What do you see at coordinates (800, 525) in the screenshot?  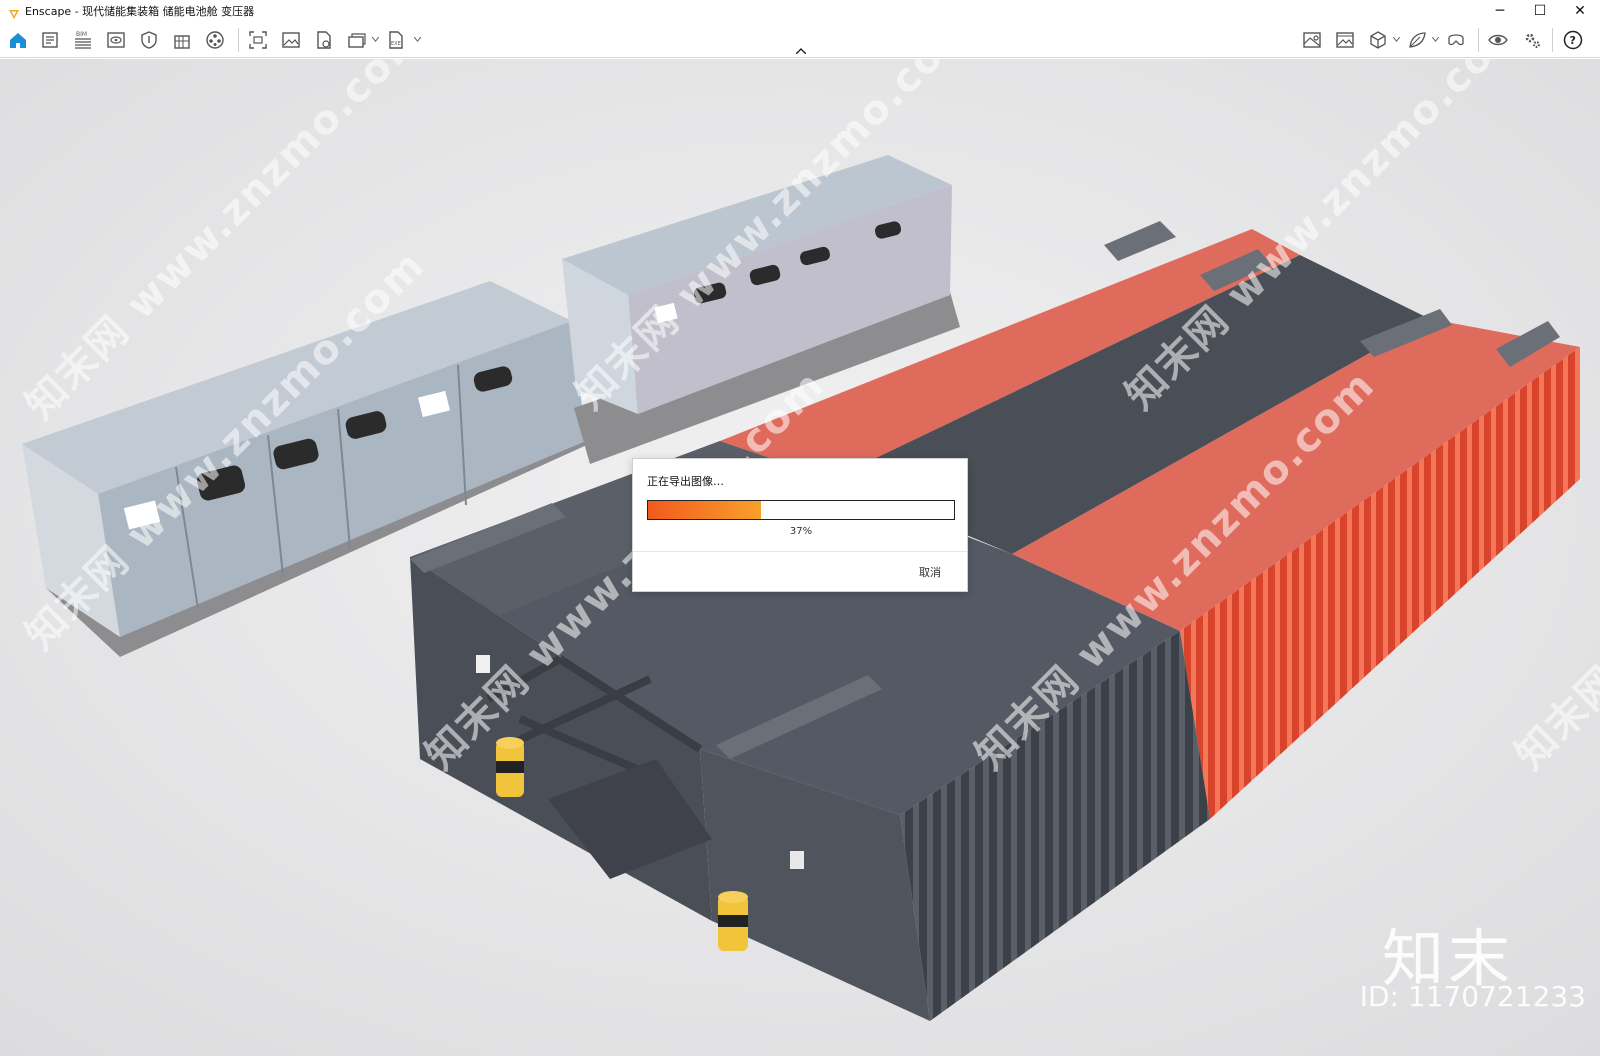 I see `export-progress-dialog: 正在导出图像… 37% 取消` at bounding box center [800, 525].